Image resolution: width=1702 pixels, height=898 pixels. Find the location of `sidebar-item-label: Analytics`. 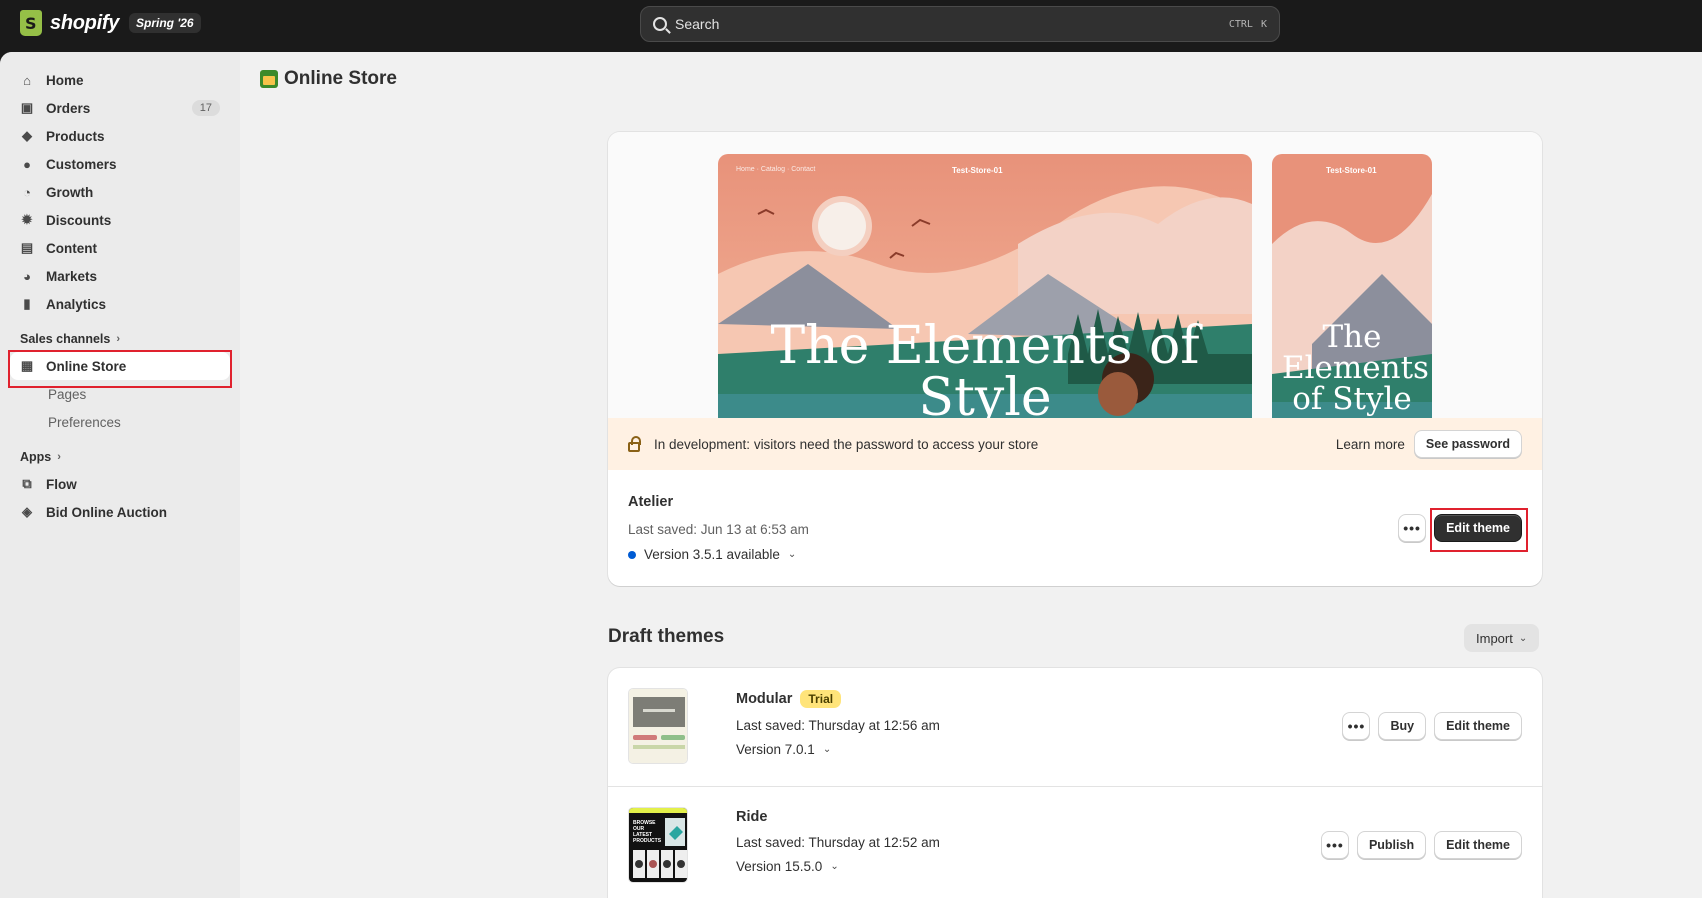

sidebar-item-label: Analytics is located at coordinates (76, 304).